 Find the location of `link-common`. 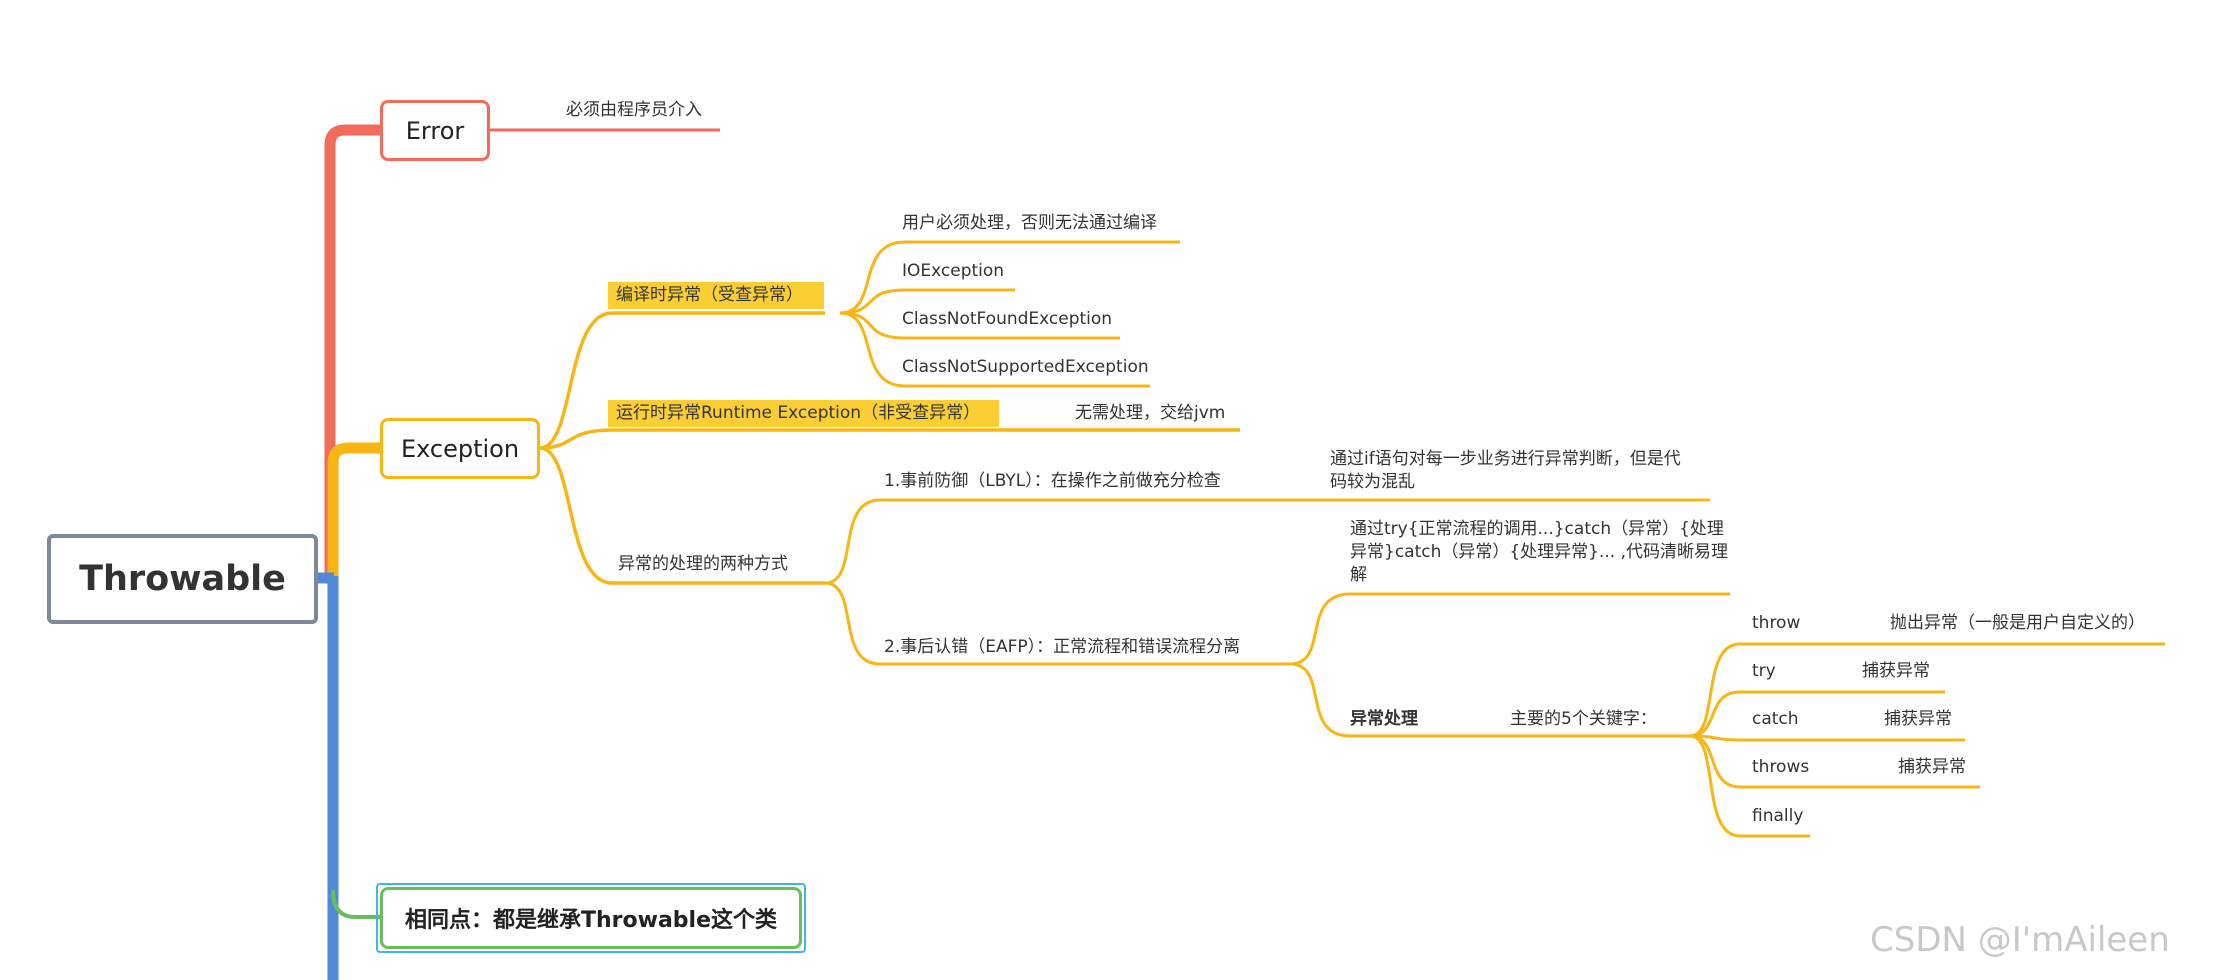

link-common is located at coordinates (355, 904).